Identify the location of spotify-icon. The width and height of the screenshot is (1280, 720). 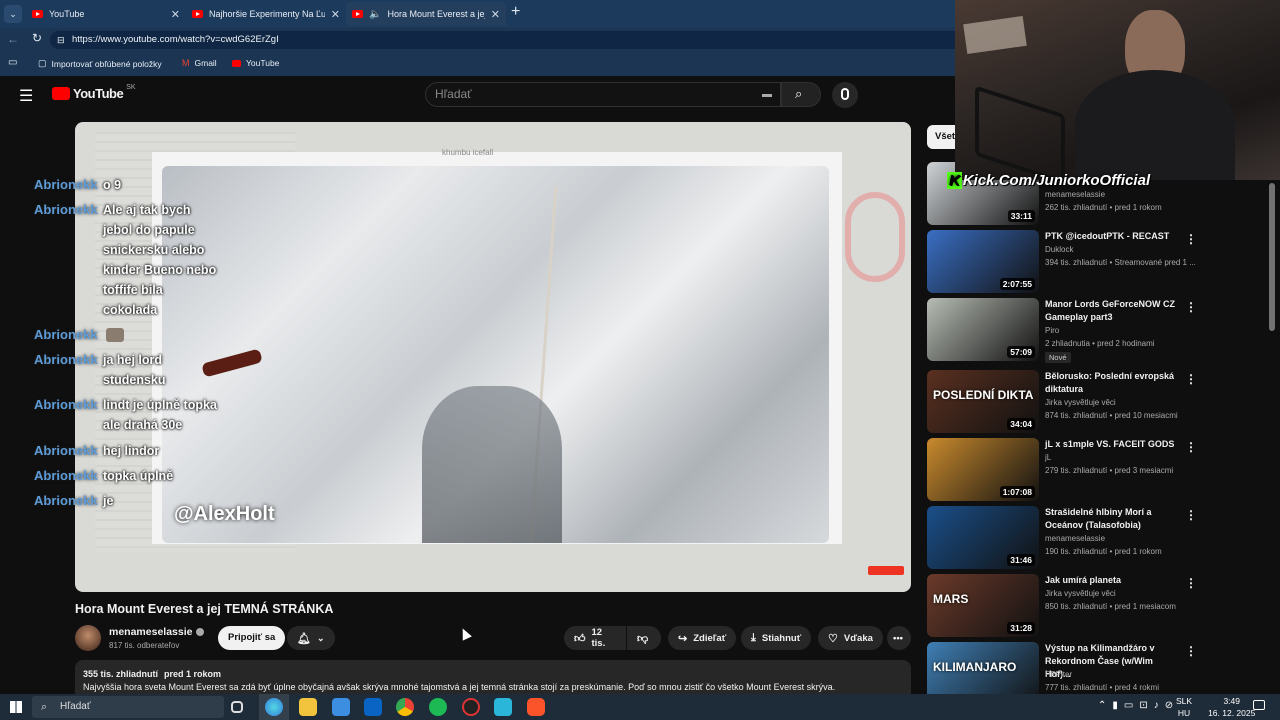
(438, 707).